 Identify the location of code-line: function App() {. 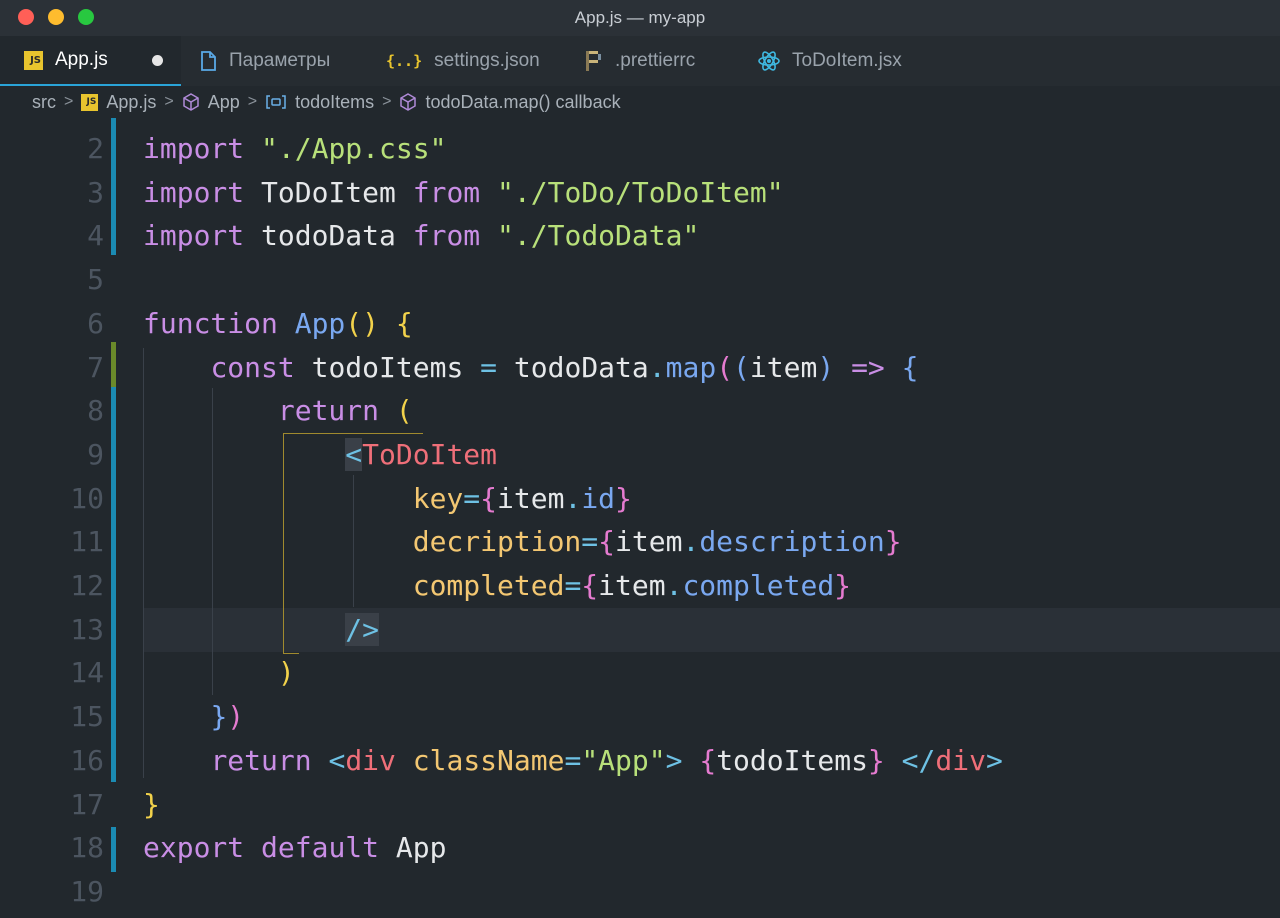
(278, 324).